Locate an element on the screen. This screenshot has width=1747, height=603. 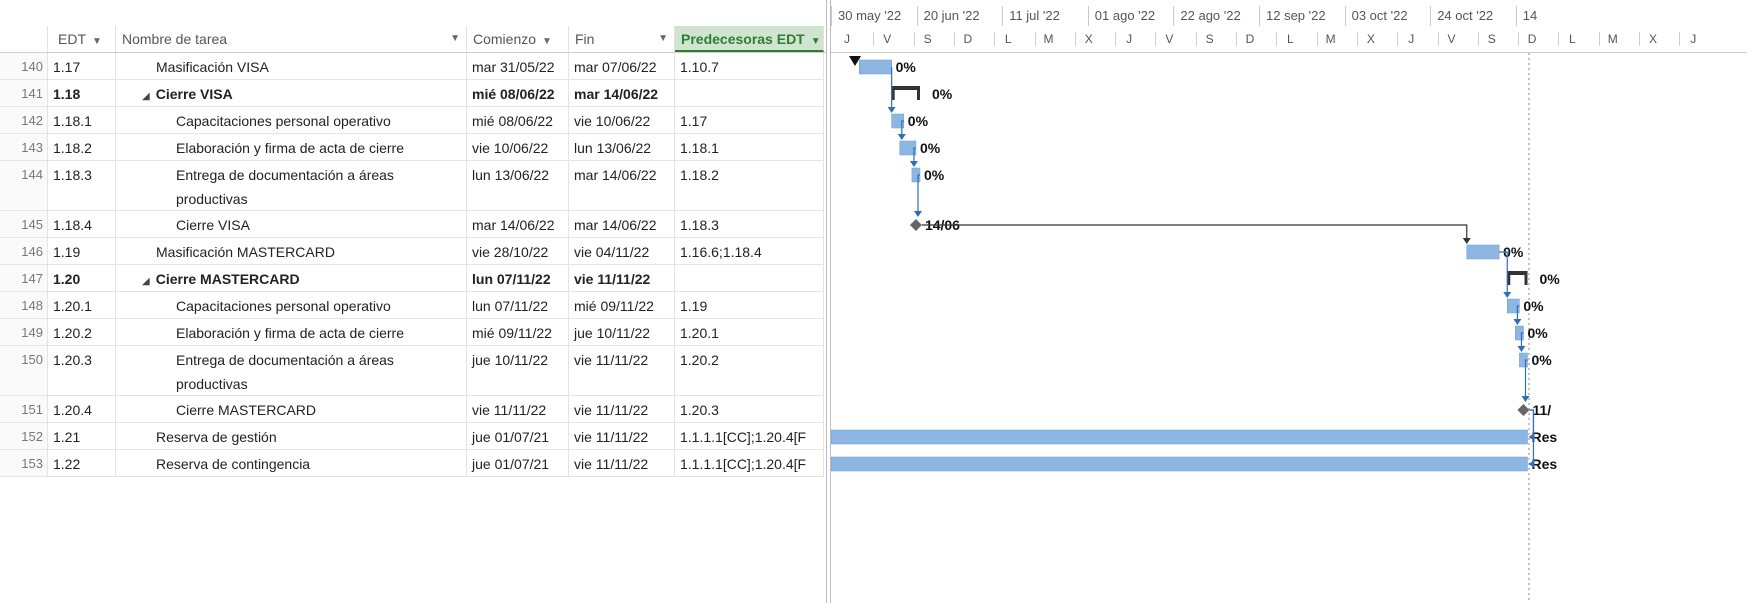
row-id: 153 is located at coordinates (24, 463).